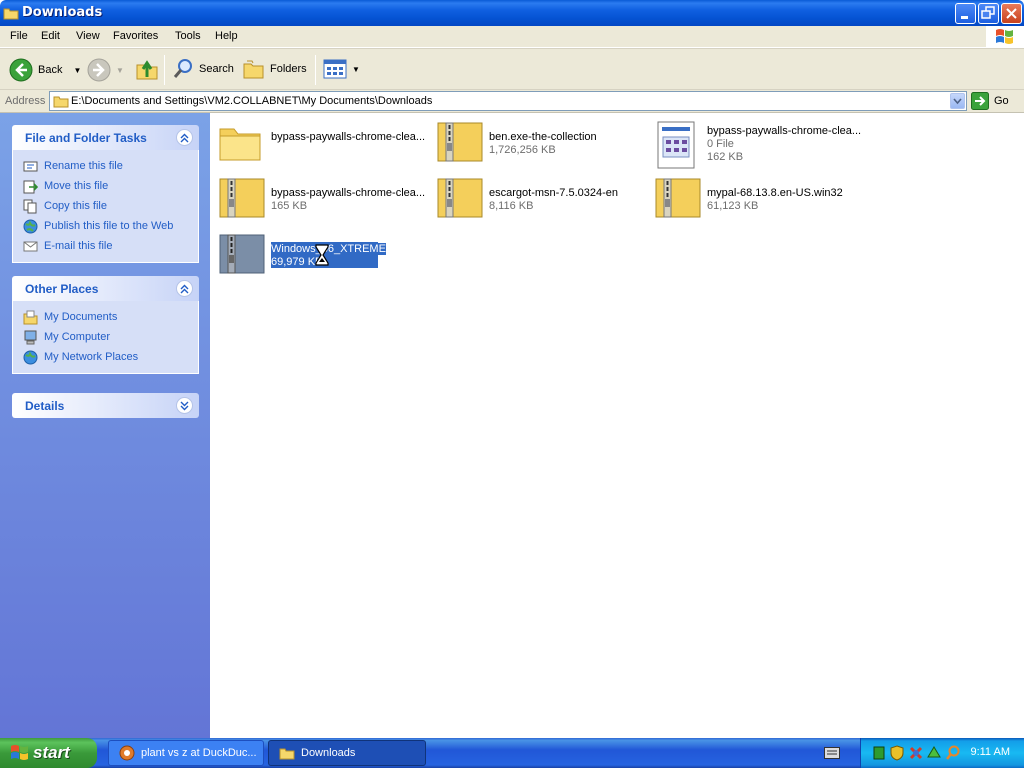  What do you see at coordinates (522, 150) in the screenshot?
I see `file-size: 1,726,256 KB` at bounding box center [522, 150].